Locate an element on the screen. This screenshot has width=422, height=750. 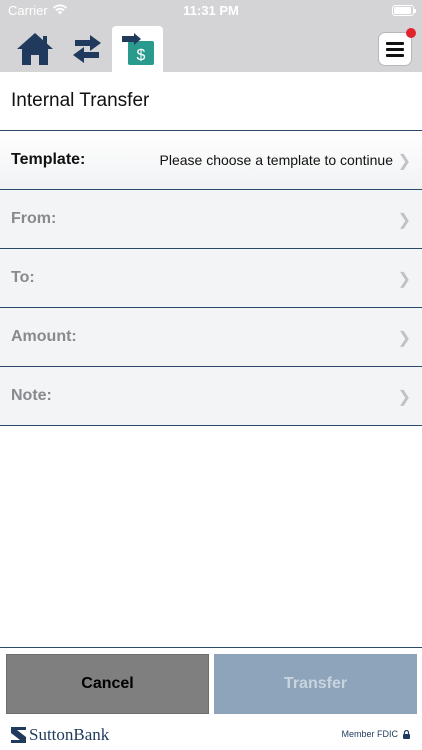
sutton-bank-logo: SuttonBank is located at coordinates (60, 735).